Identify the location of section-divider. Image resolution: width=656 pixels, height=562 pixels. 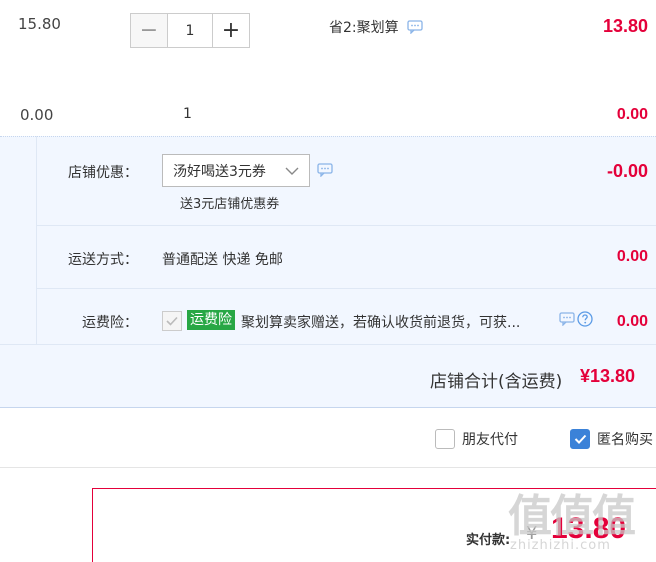
(328, 467).